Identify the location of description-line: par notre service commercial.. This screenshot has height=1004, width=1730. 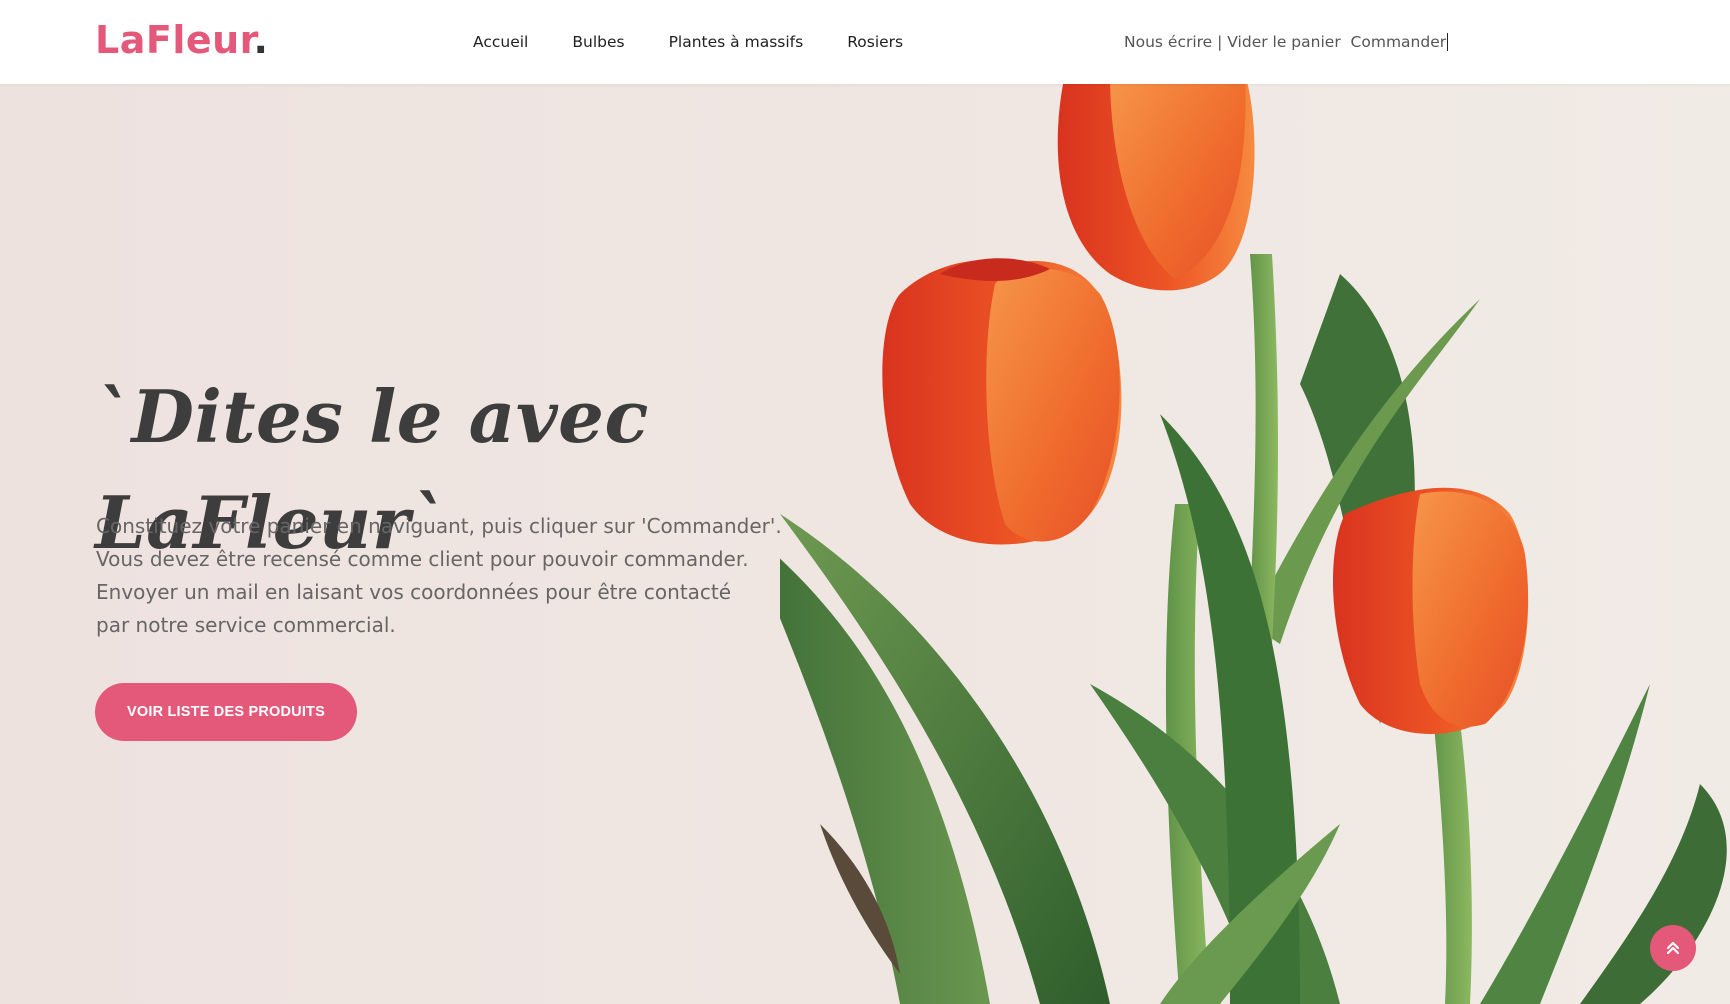
(246, 625).